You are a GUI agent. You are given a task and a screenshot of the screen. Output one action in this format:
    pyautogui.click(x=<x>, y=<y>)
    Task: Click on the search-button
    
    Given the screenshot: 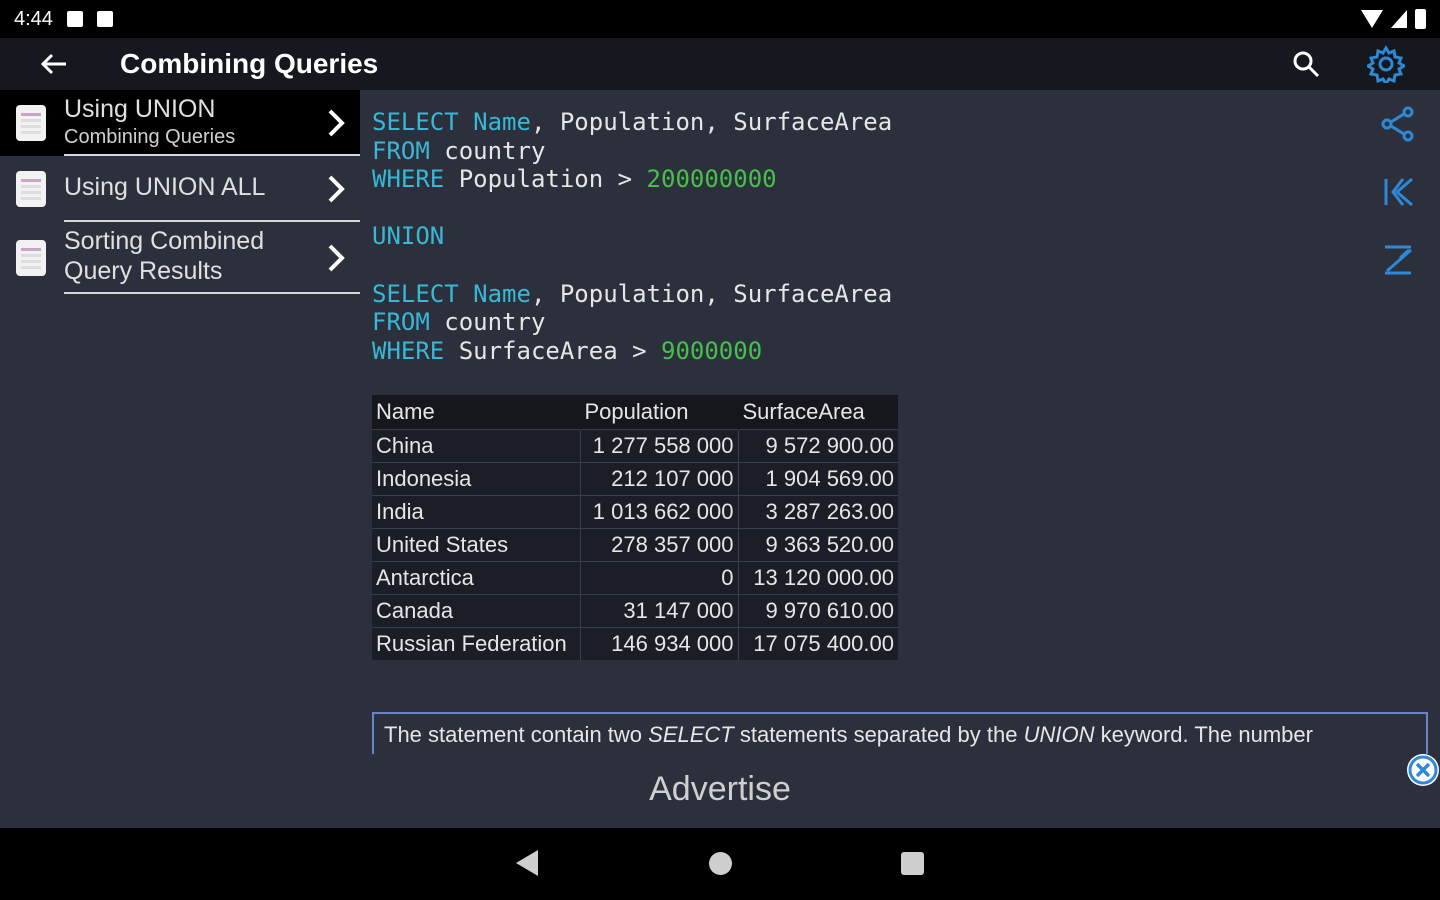 What is the action you would take?
    pyautogui.click(x=1306, y=64)
    